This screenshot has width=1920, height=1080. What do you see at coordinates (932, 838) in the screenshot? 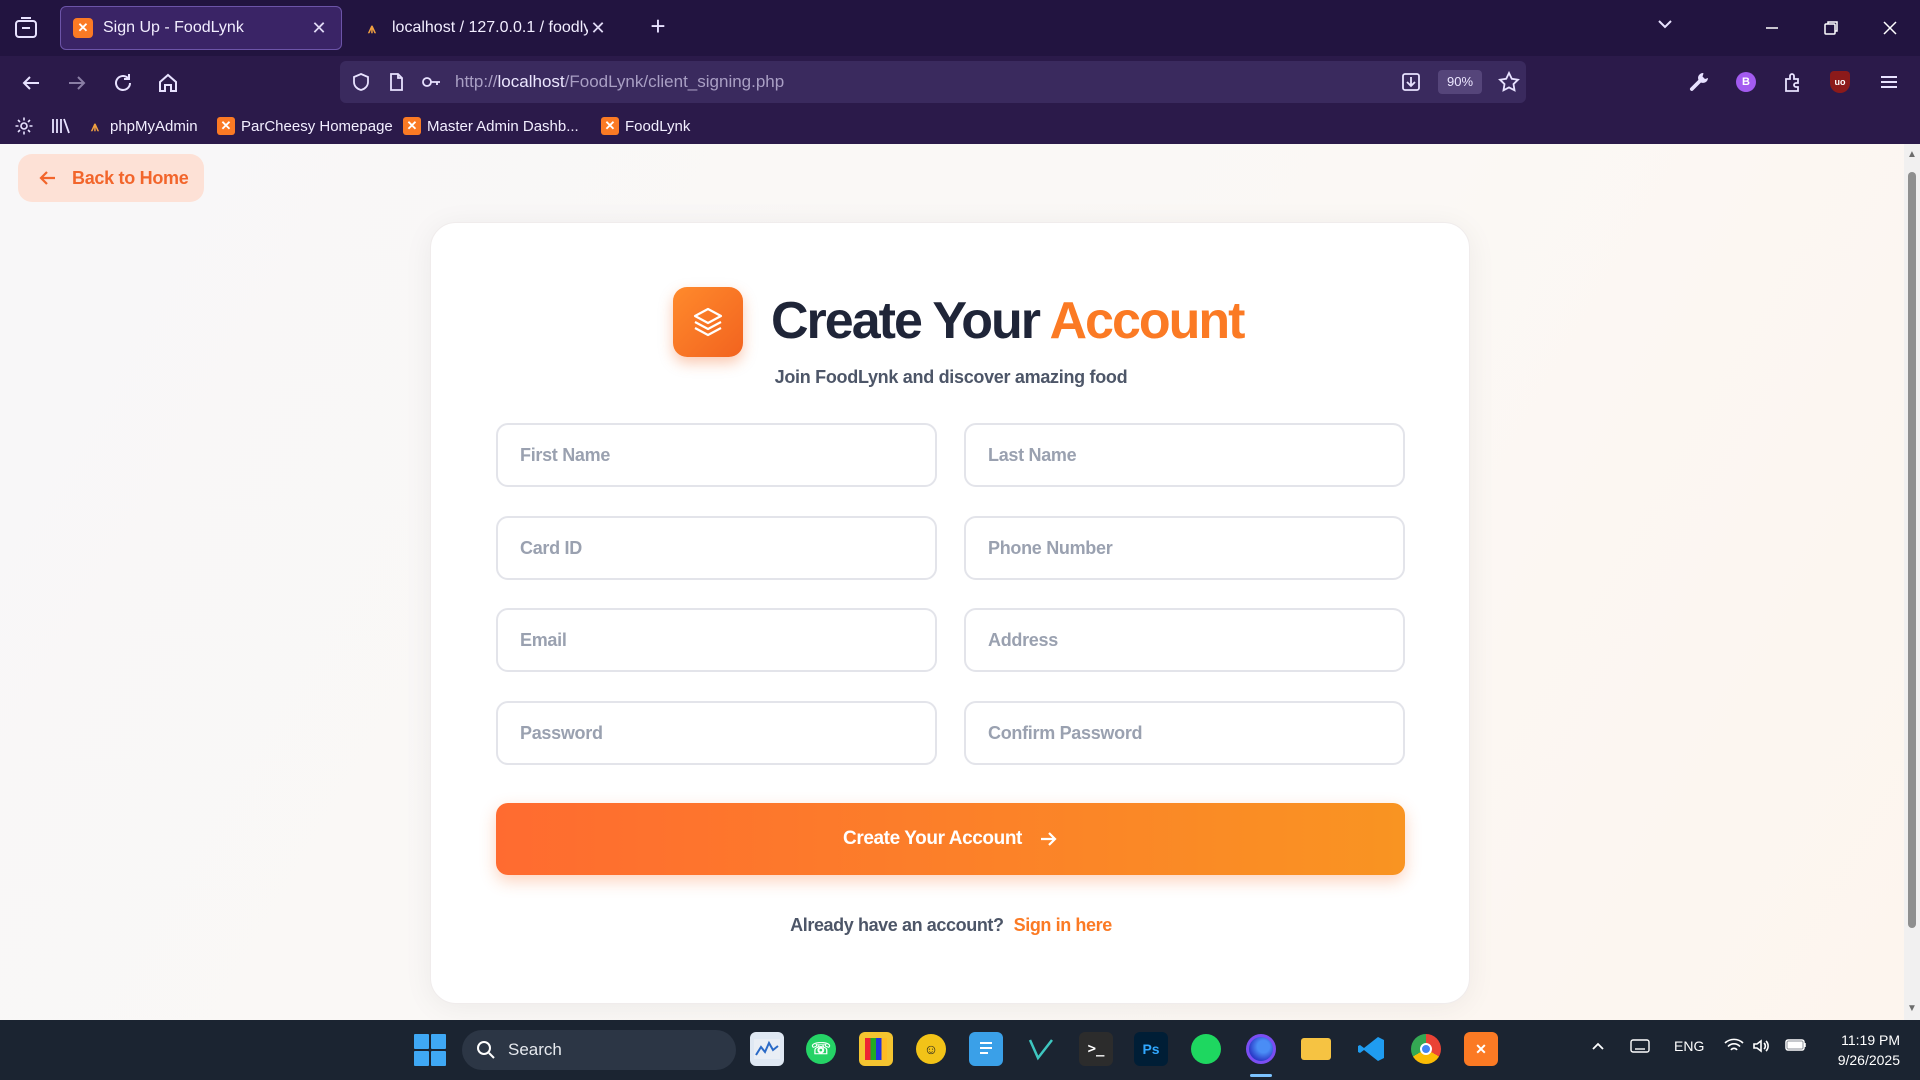
I see `create-account-label: Create Your Account` at bounding box center [932, 838].